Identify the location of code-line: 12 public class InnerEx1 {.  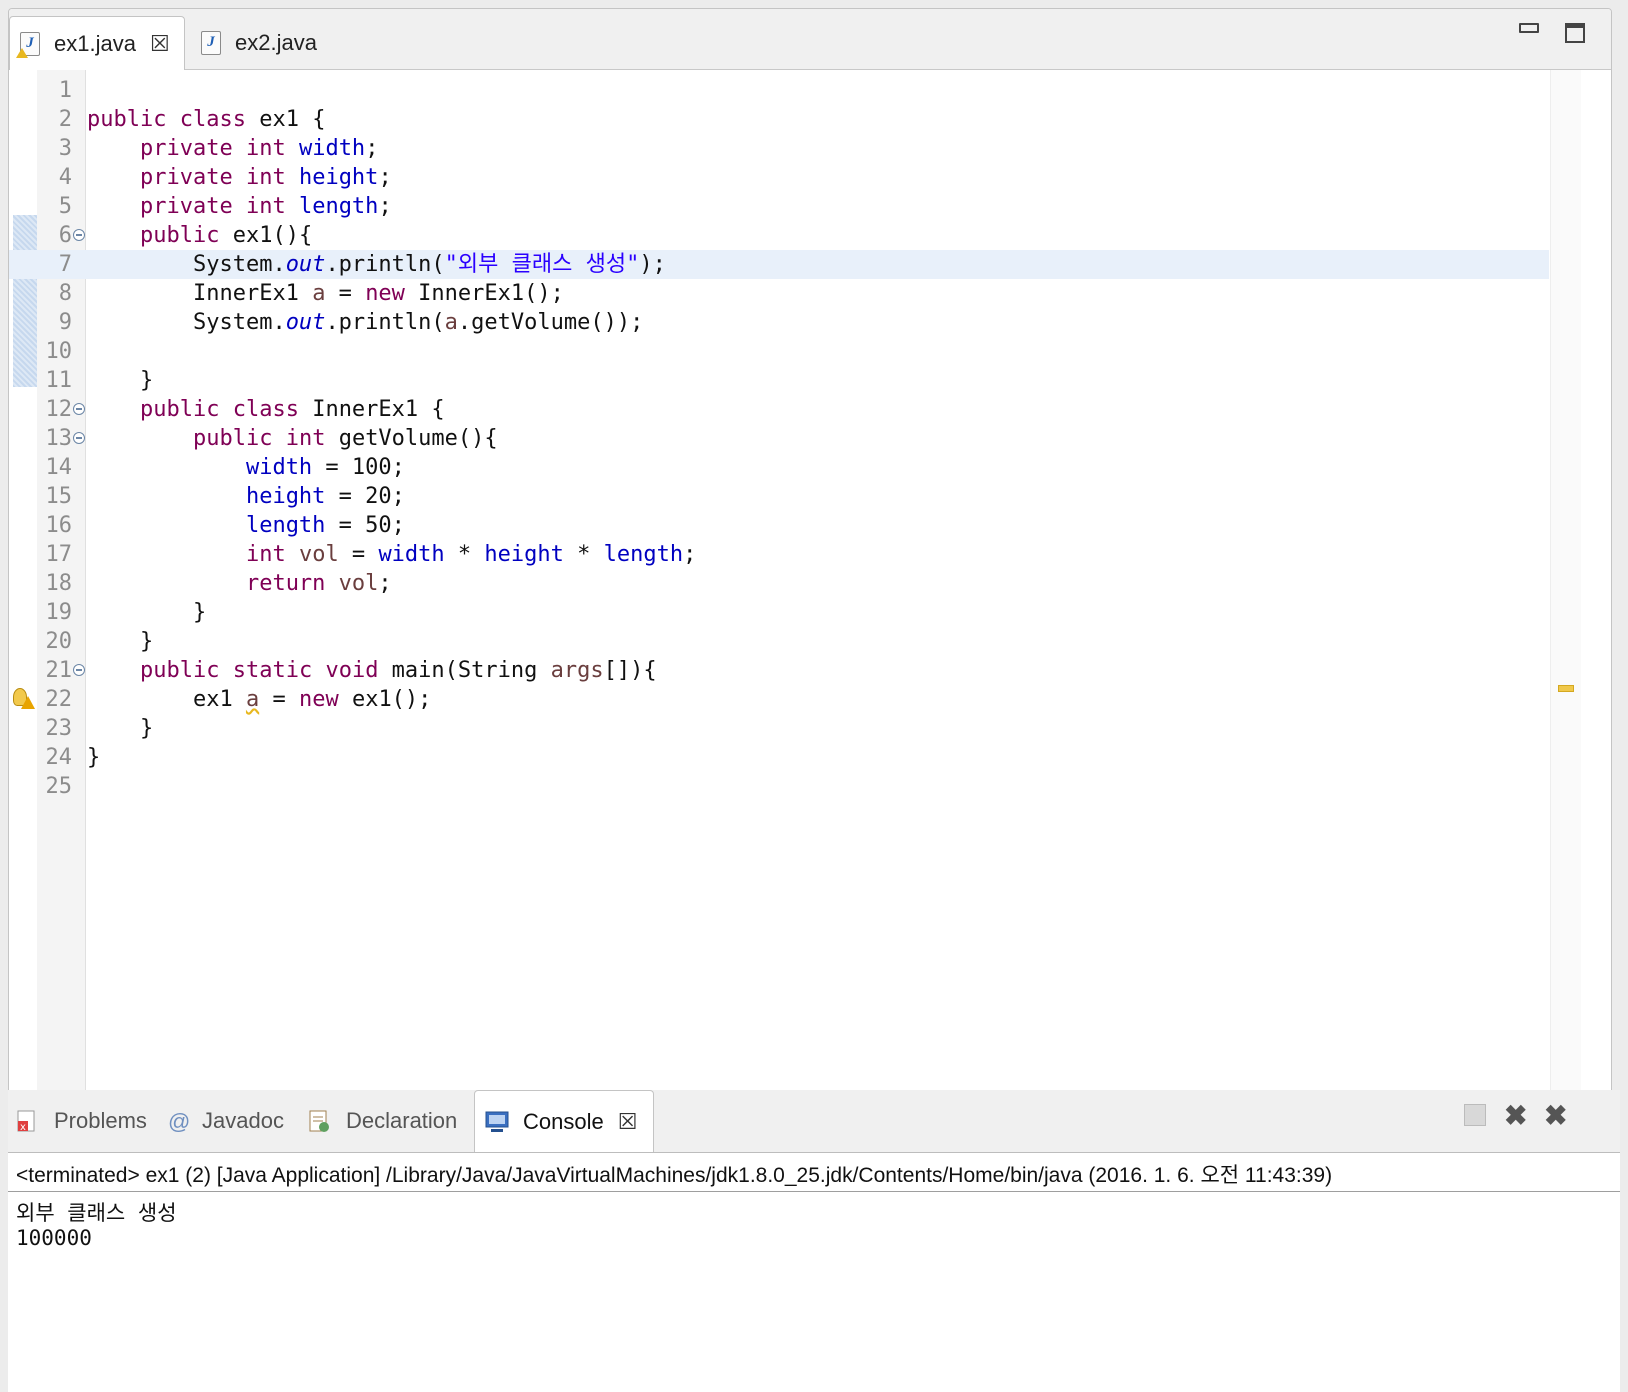
(779, 409).